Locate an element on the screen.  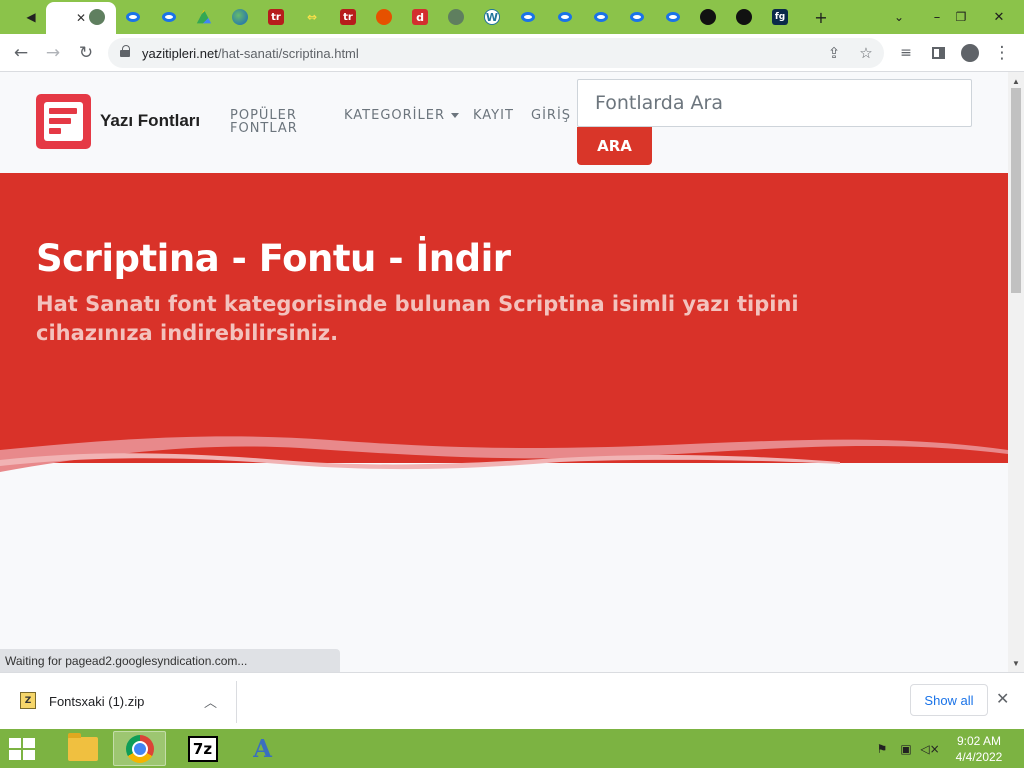
back-arrow-icon: ← is located at coordinates (21, 53).